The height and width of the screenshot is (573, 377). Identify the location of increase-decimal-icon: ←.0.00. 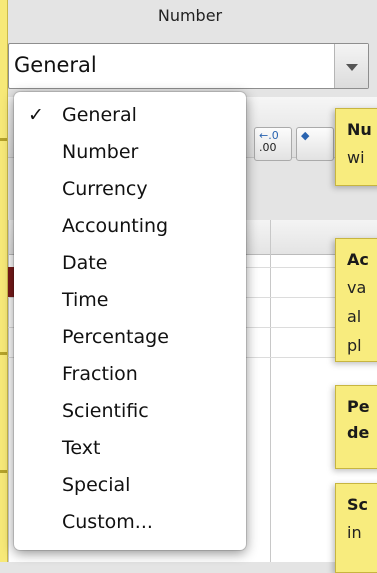
(269, 141).